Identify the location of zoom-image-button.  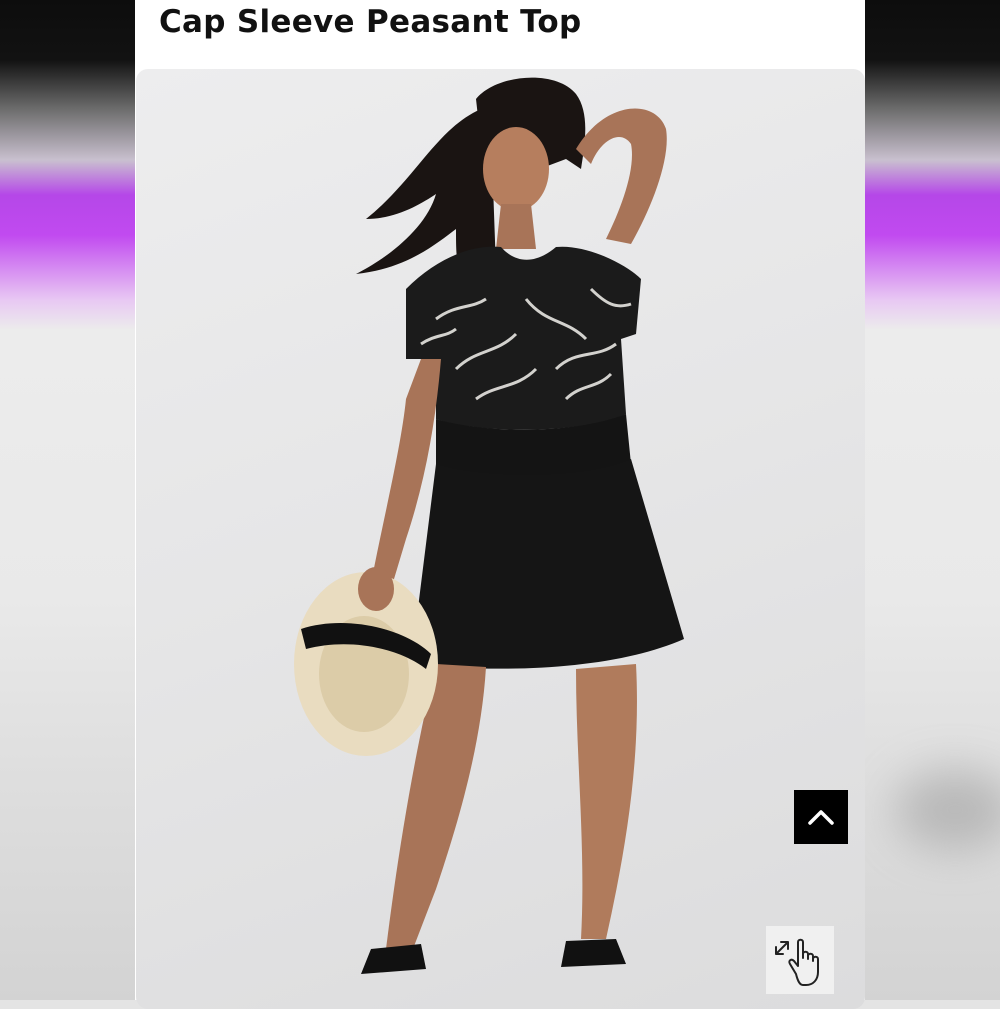
(800, 960).